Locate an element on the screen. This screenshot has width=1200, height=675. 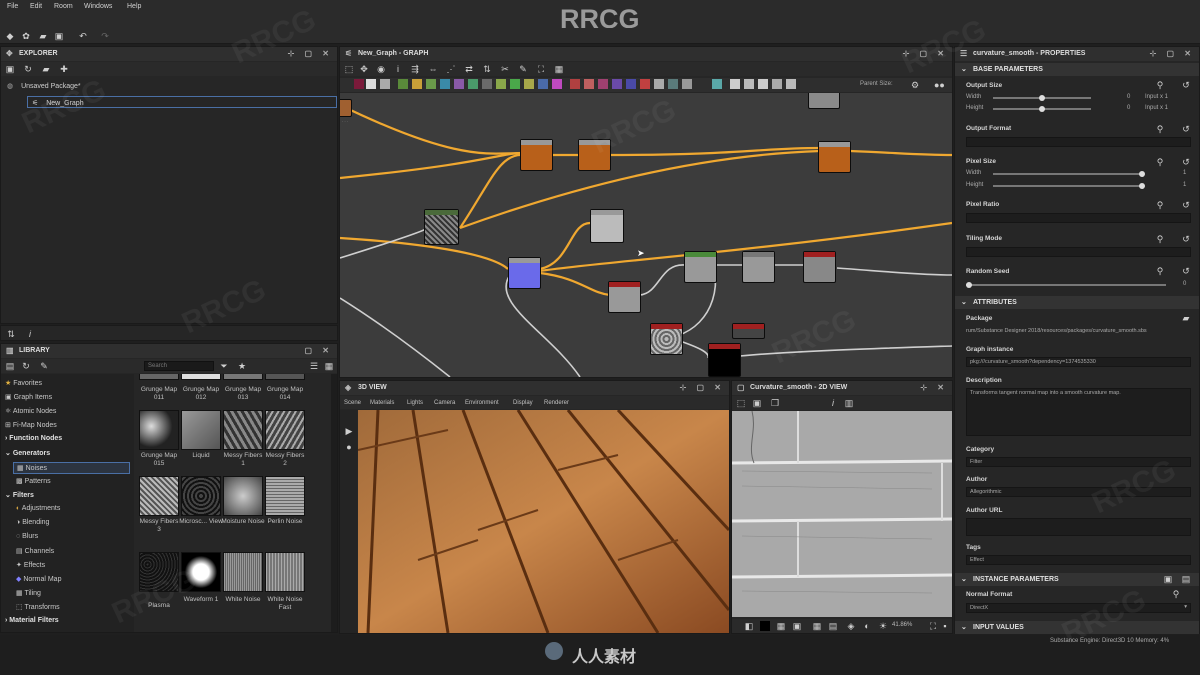
menu-file: File is located at coordinates (12, 6).